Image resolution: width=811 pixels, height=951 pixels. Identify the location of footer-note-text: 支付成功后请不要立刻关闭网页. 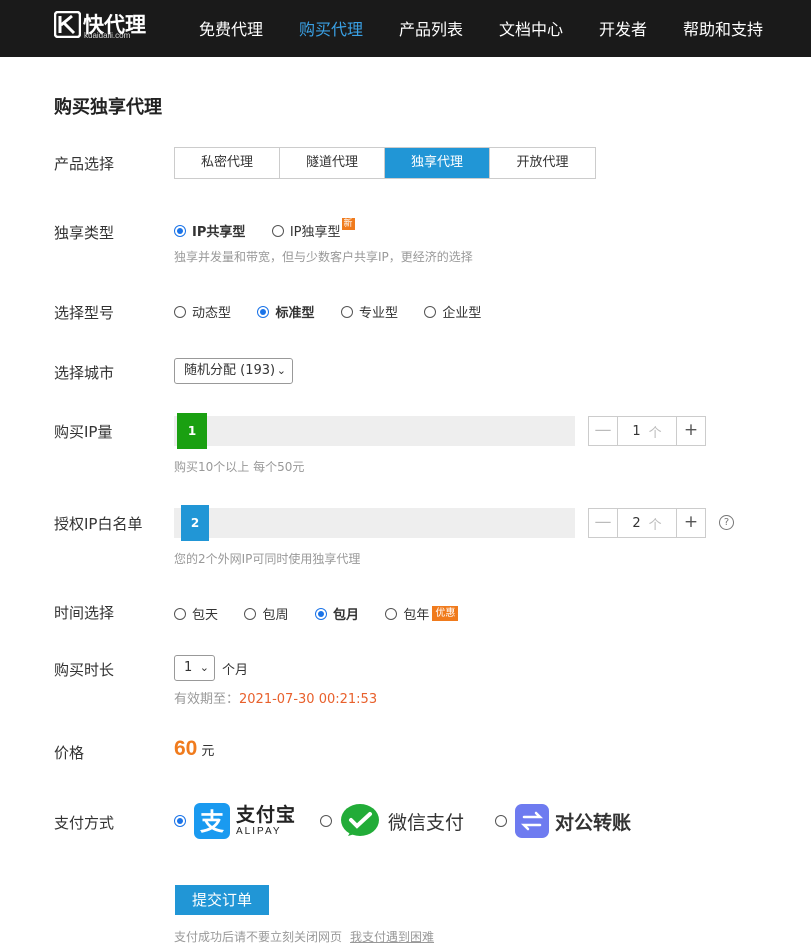
(258, 937).